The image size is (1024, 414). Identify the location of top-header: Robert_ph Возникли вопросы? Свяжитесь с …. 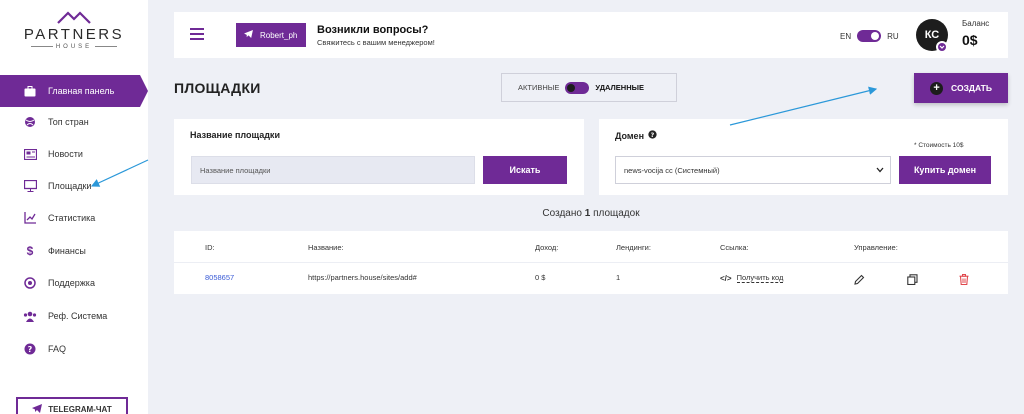
(591, 35).